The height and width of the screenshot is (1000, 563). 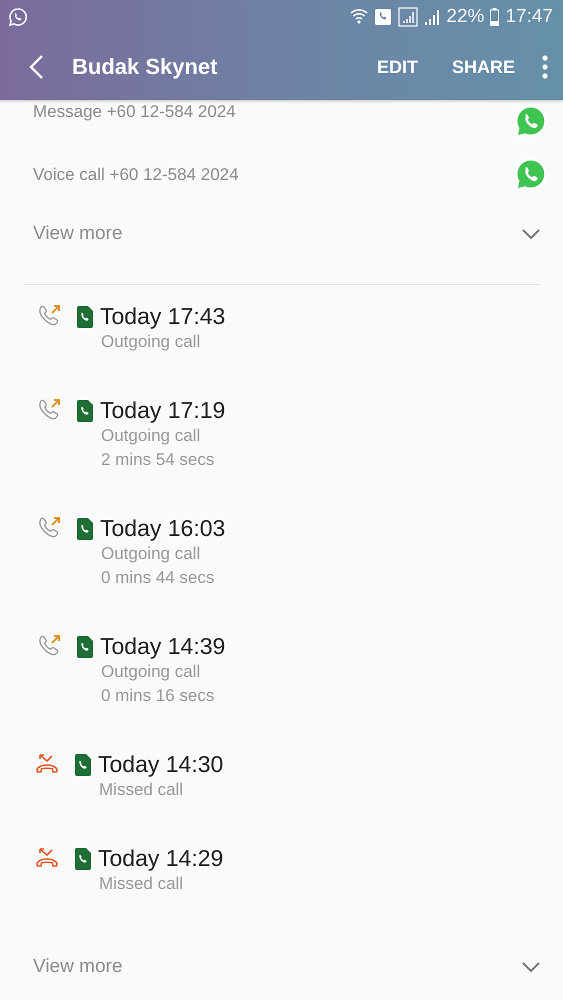 What do you see at coordinates (145, 67) in the screenshot?
I see `contact-name: Budak Skynet` at bounding box center [145, 67].